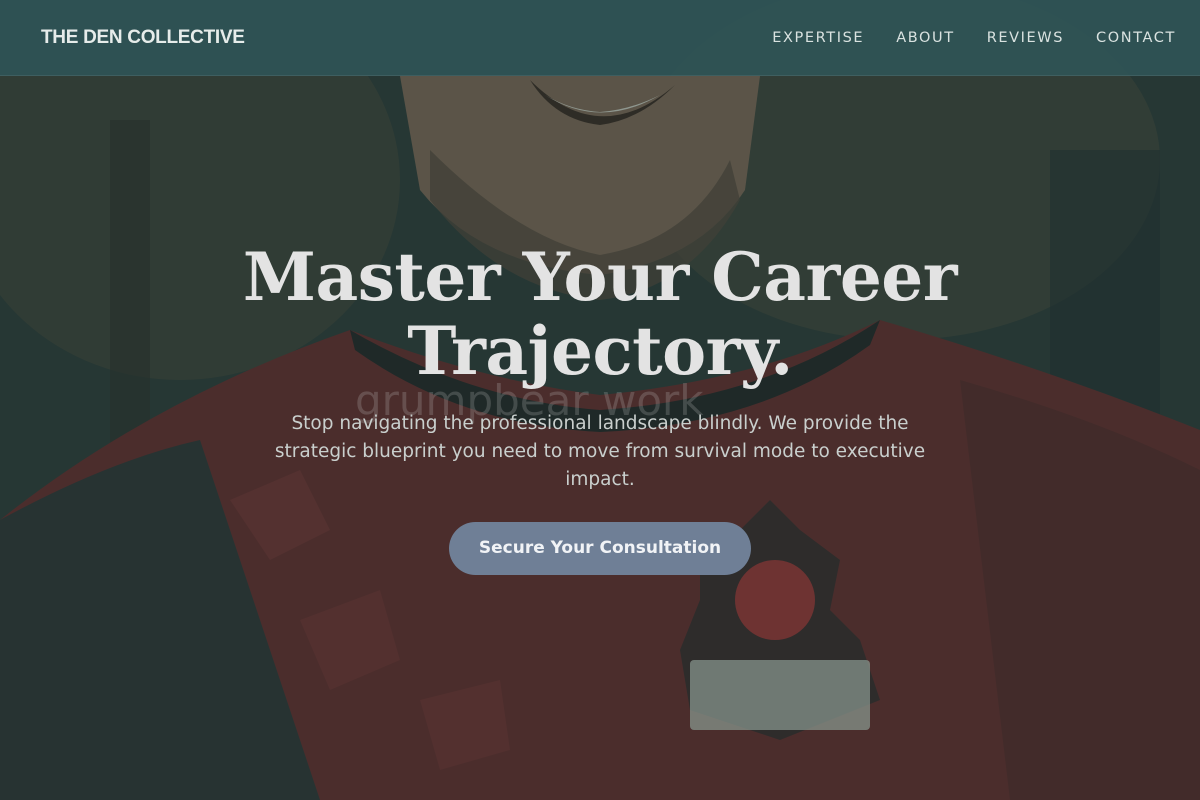 This screenshot has height=800, width=1200. I want to click on main-nav: EXPERTISE ABOUT REVIEWS CONTACT, so click(958, 38).